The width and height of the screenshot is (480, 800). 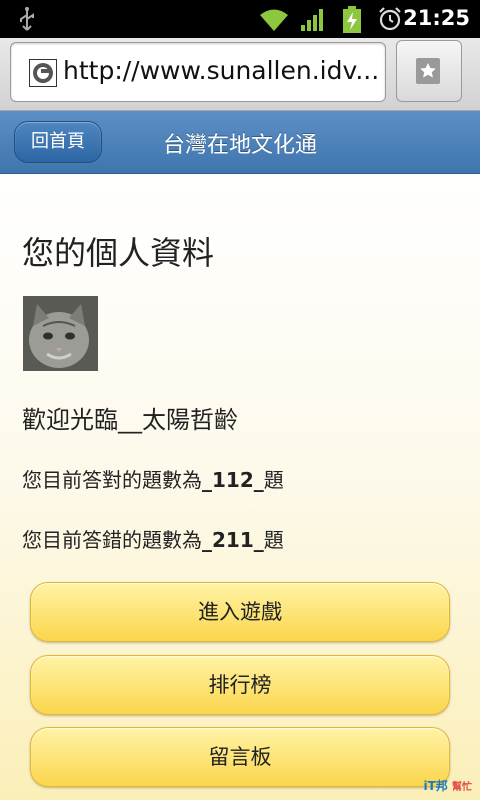 I want to click on clock: 21:25, so click(x=436, y=18).